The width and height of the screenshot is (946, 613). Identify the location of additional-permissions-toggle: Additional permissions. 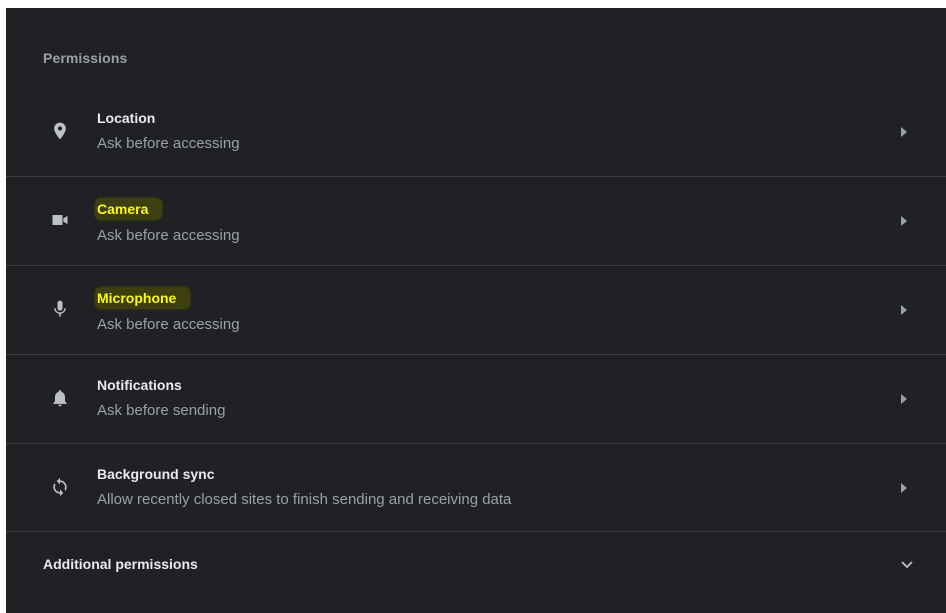
(476, 564).